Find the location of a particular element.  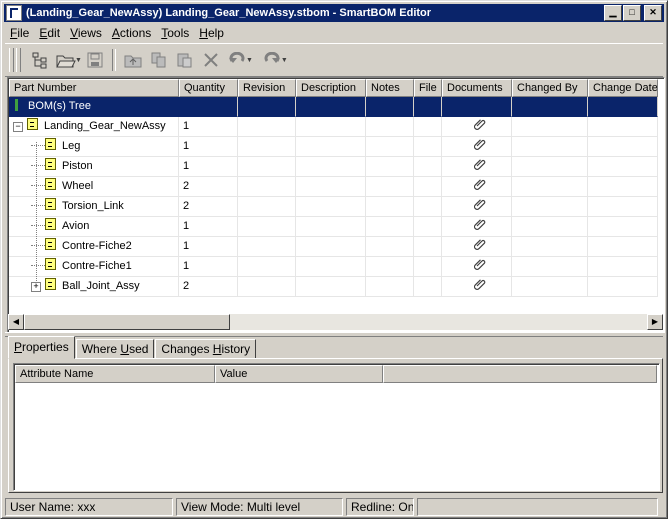

table-row-root: BOM(s) Tree is located at coordinates (333, 107).